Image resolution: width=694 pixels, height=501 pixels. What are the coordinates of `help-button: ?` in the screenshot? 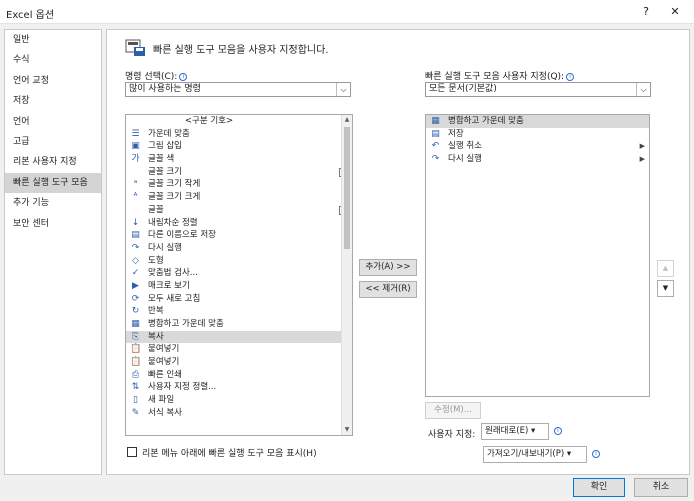 It's located at (646, 12).